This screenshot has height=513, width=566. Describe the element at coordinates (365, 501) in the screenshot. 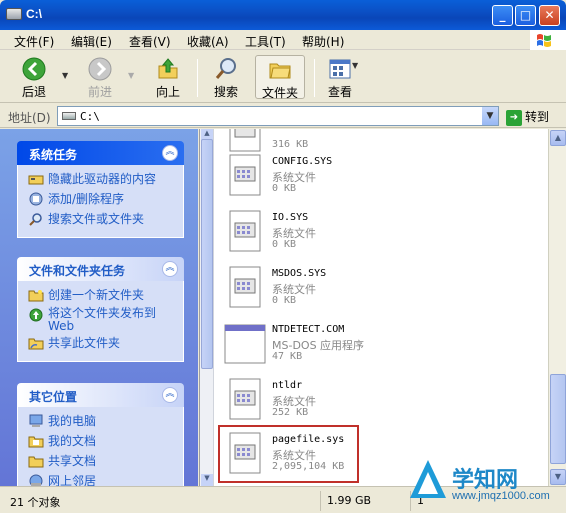

I see `drive-size: 1.99 GB` at that location.